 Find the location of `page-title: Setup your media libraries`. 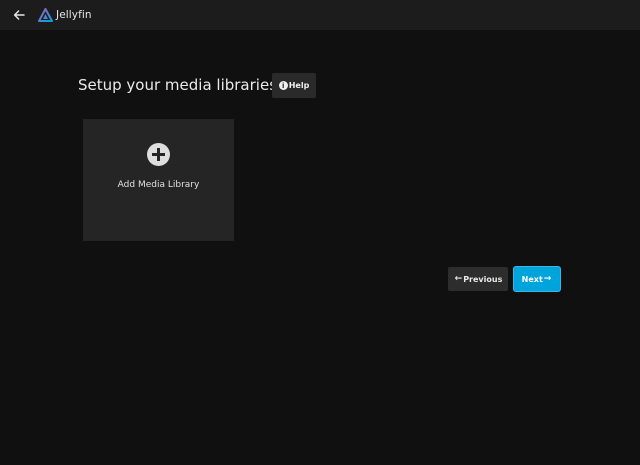

page-title: Setup your media libraries is located at coordinates (178, 85).